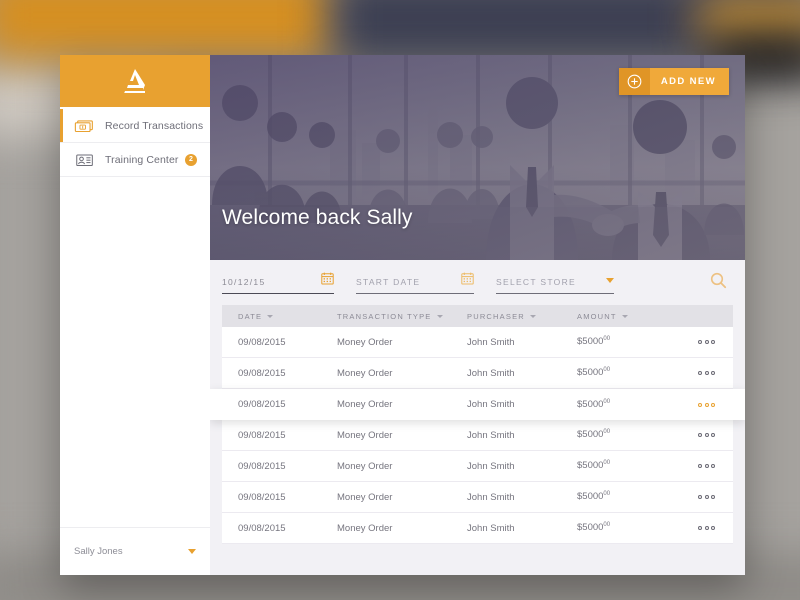 The image size is (800, 600). What do you see at coordinates (84, 159) in the screenshot?
I see `id-card-icon` at bounding box center [84, 159].